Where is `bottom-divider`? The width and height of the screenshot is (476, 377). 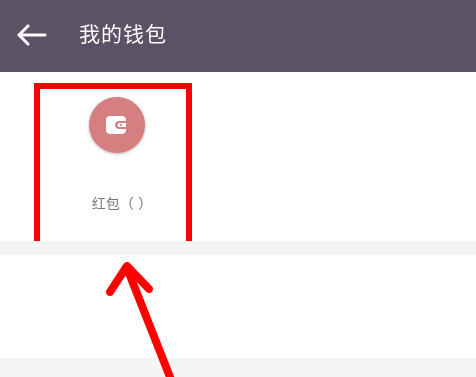
bottom-divider is located at coordinates (238, 367).